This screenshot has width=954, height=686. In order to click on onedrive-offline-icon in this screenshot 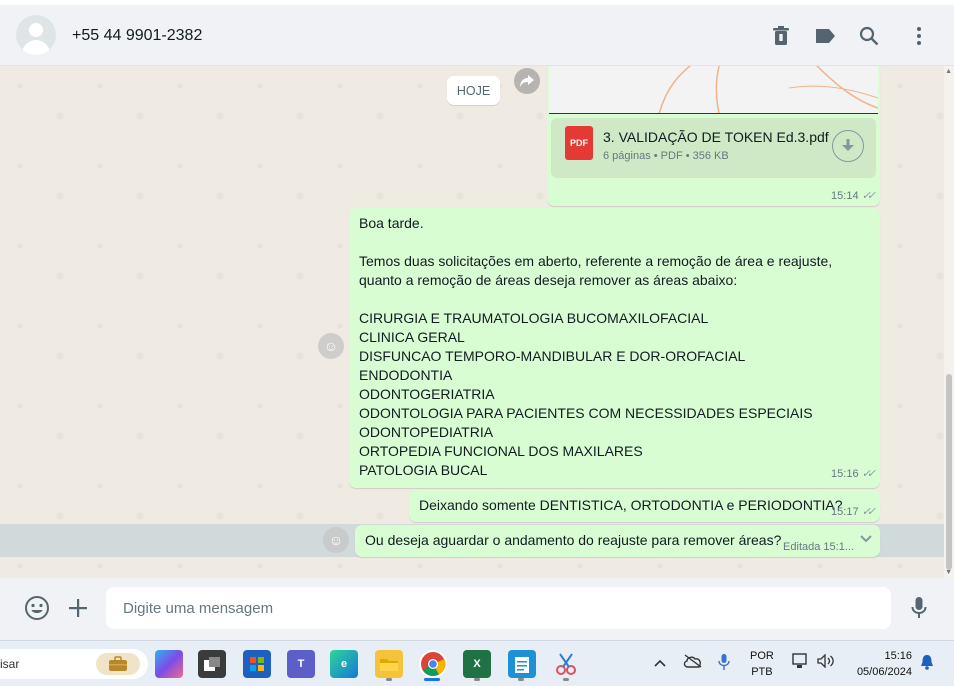, I will do `click(693, 662)`.